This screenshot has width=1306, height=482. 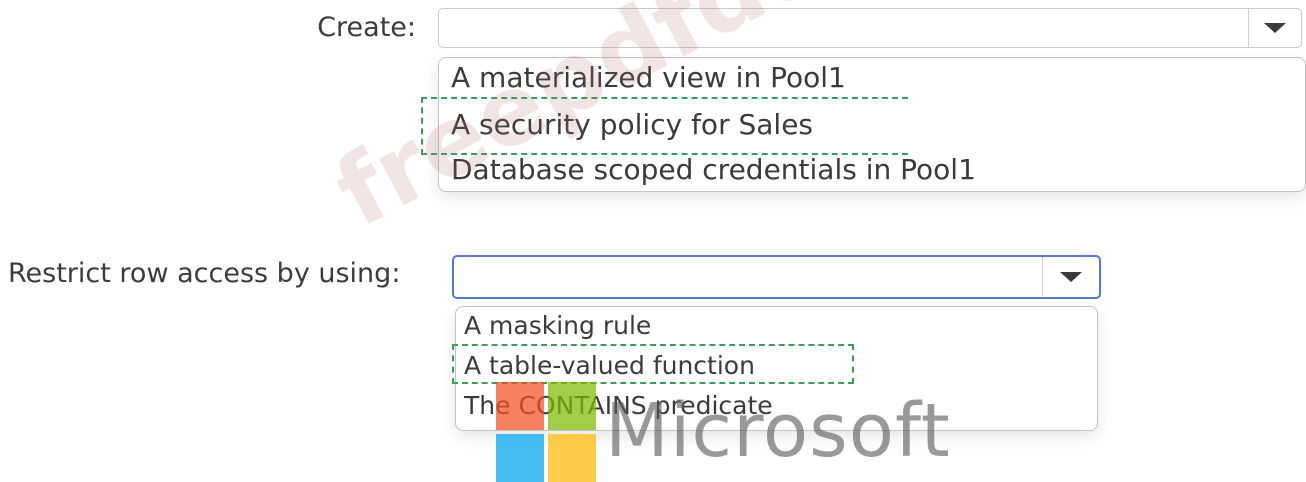 I want to click on logo-square-red, so click(x=520, y=406).